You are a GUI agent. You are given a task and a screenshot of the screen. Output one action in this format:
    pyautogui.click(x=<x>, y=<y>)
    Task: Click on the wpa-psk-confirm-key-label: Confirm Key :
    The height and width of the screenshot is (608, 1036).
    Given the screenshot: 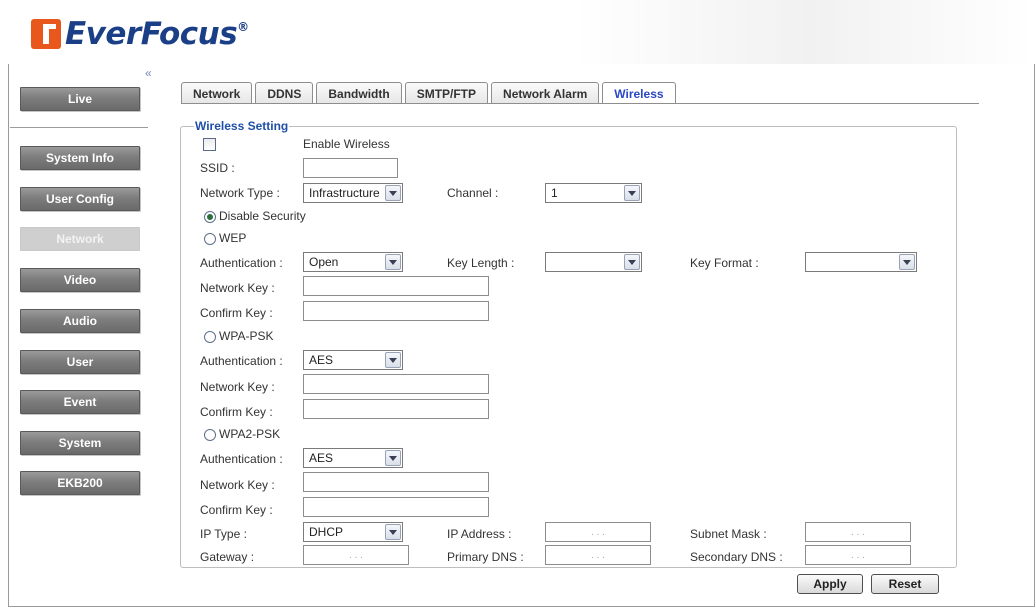 What is the action you would take?
    pyautogui.click(x=236, y=412)
    